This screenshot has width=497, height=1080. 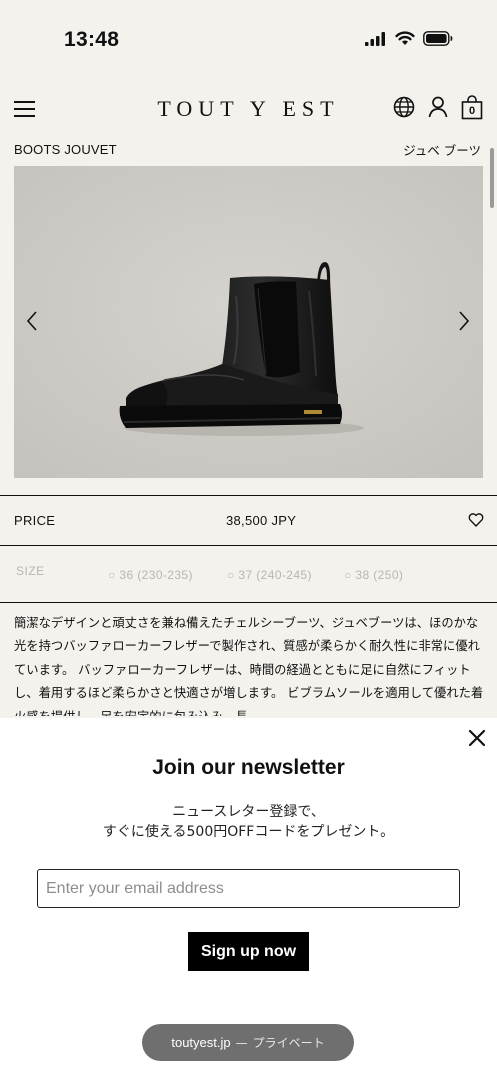 I want to click on newsletter-subtitle-line2: すぐに使える500円OFFコードをプレゼント。, so click(x=248, y=832).